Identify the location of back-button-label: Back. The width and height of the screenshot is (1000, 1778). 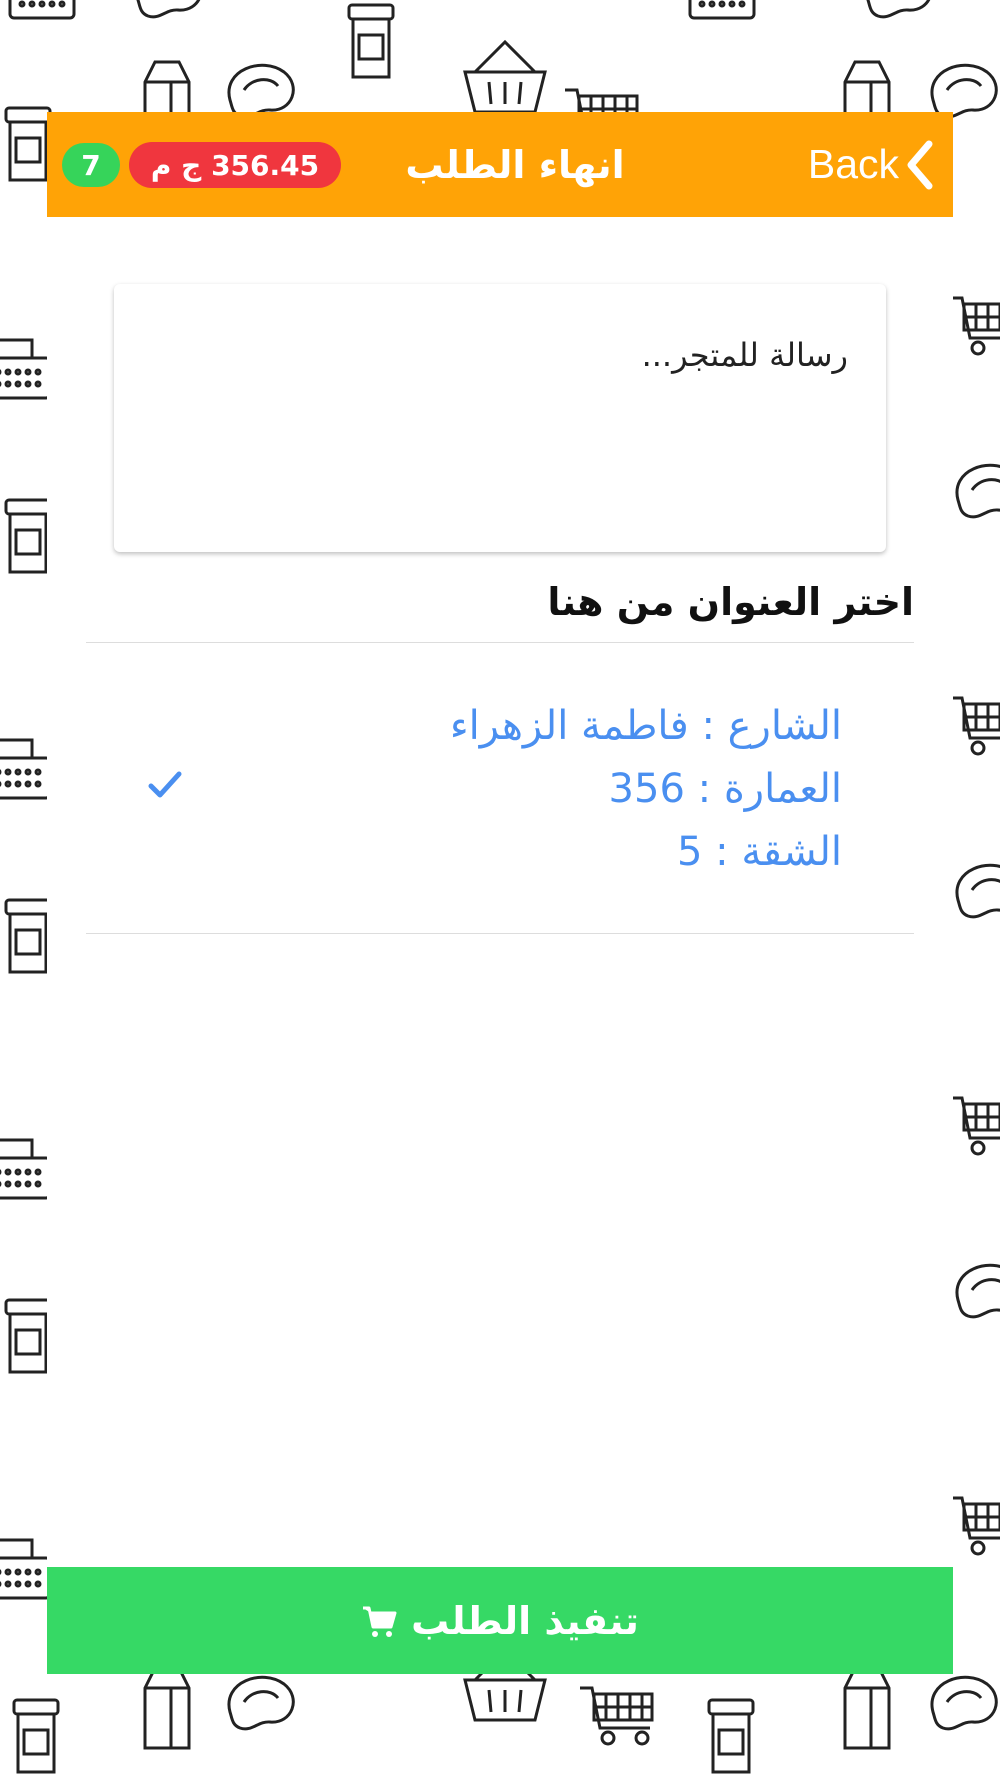
(853, 164).